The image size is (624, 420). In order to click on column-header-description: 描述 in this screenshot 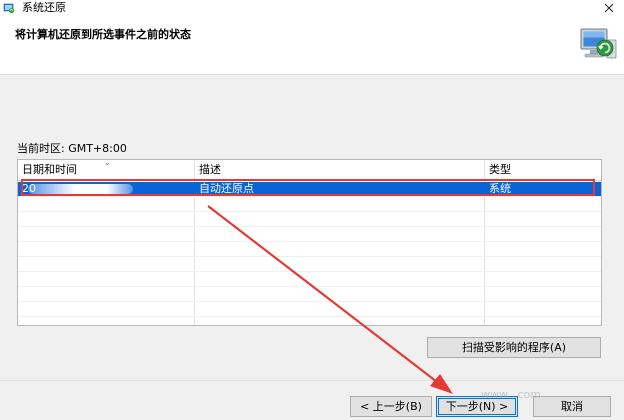, I will do `click(339, 170)`.